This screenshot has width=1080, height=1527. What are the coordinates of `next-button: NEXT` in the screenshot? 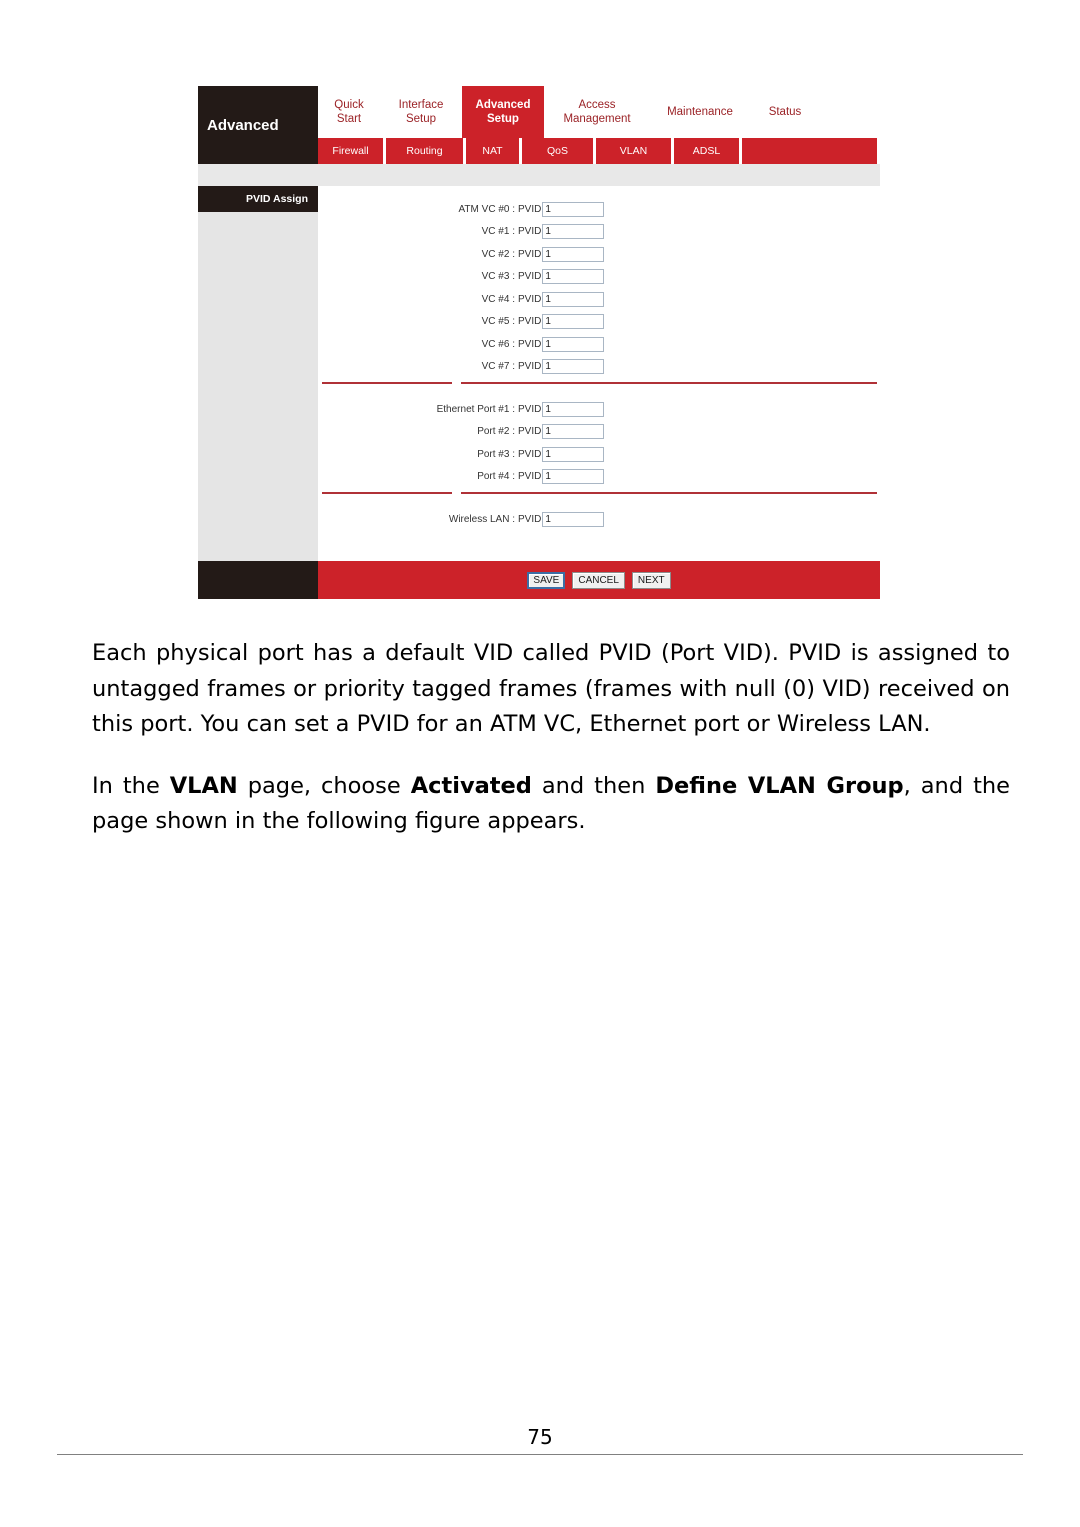 It's located at (651, 580).